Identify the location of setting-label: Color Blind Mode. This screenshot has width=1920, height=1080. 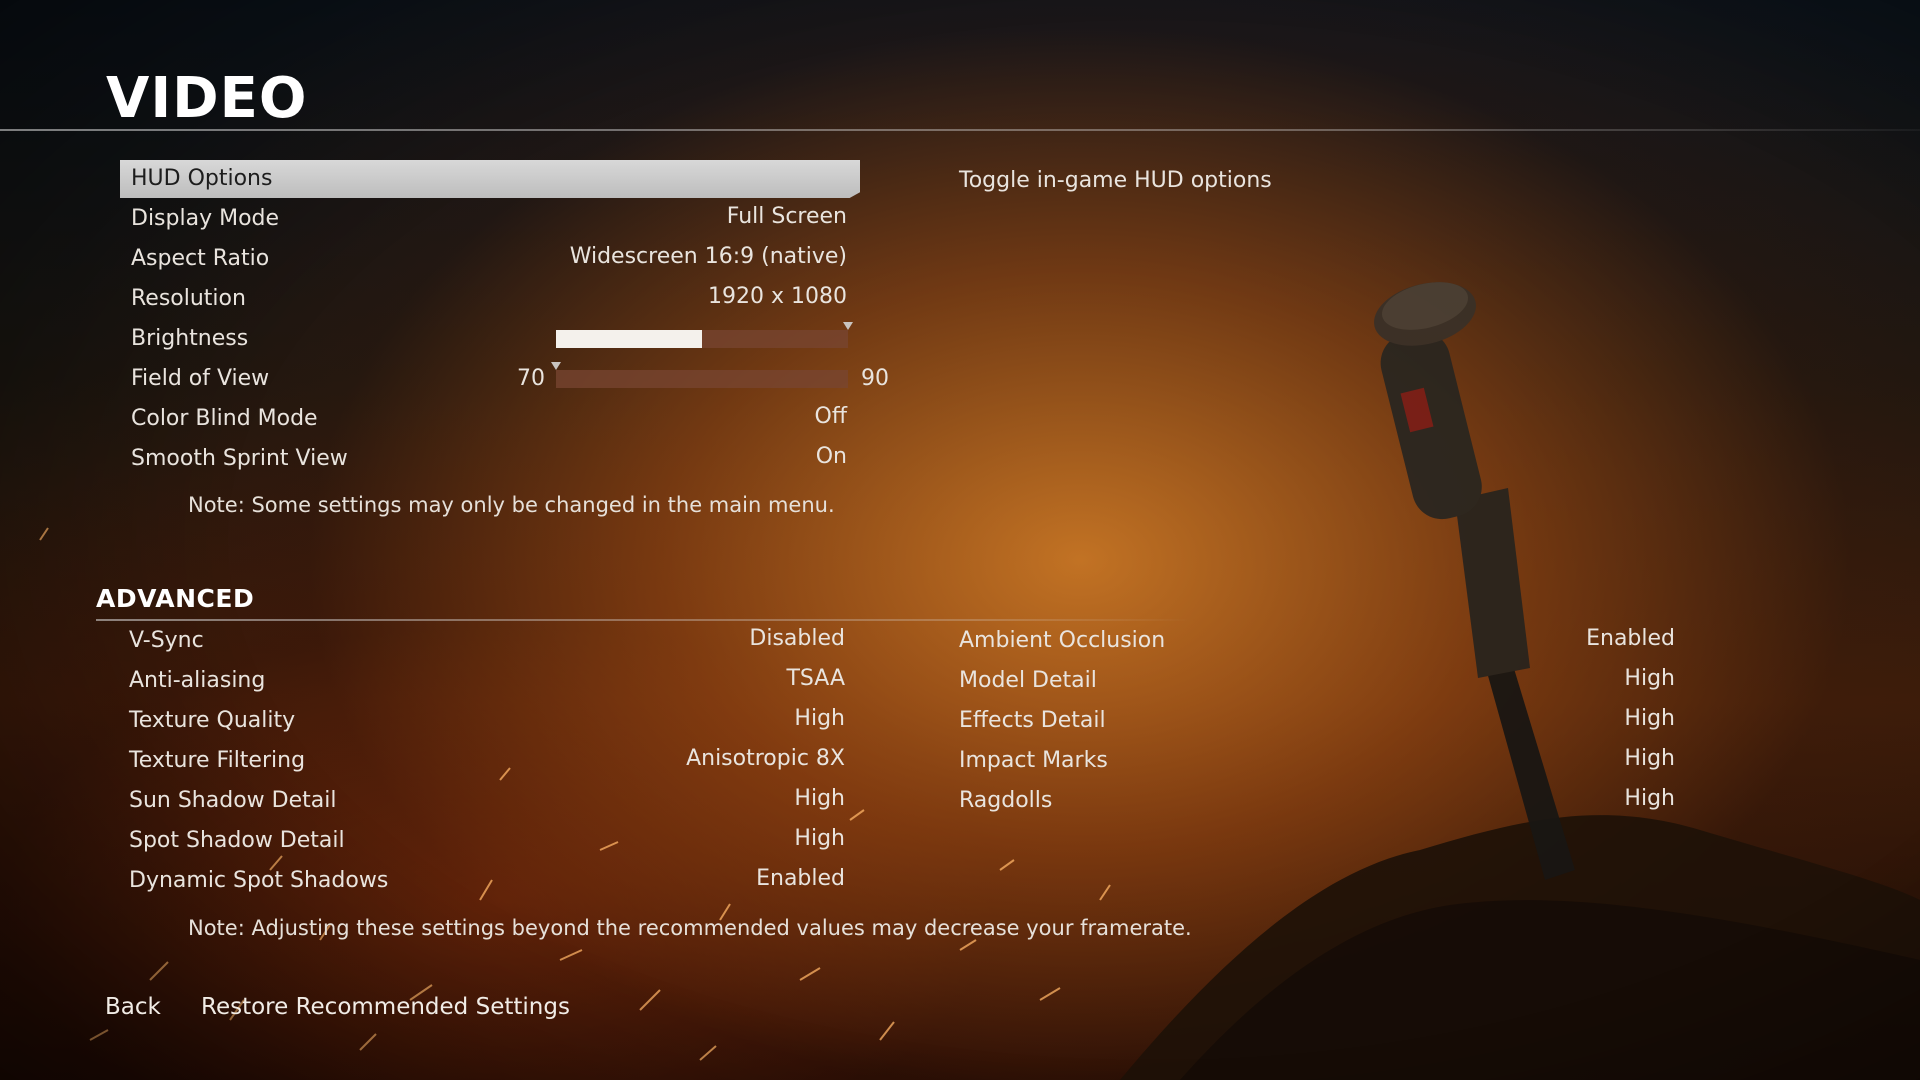
(224, 418).